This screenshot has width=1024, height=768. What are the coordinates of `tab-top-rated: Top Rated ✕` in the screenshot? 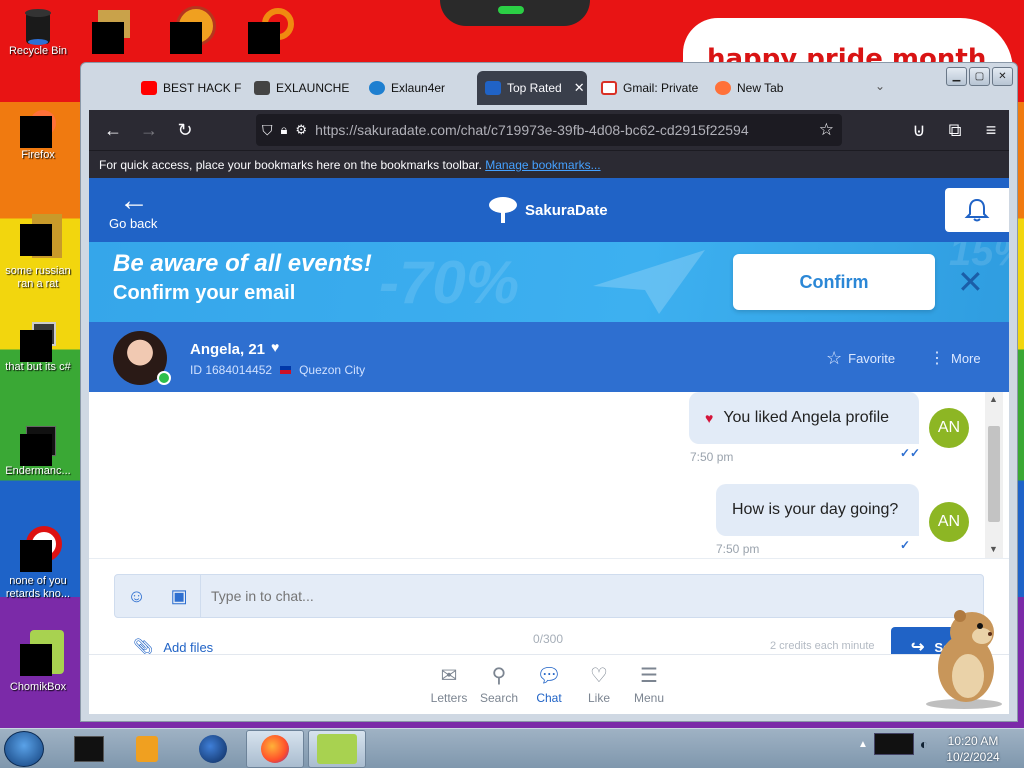 It's located at (532, 88).